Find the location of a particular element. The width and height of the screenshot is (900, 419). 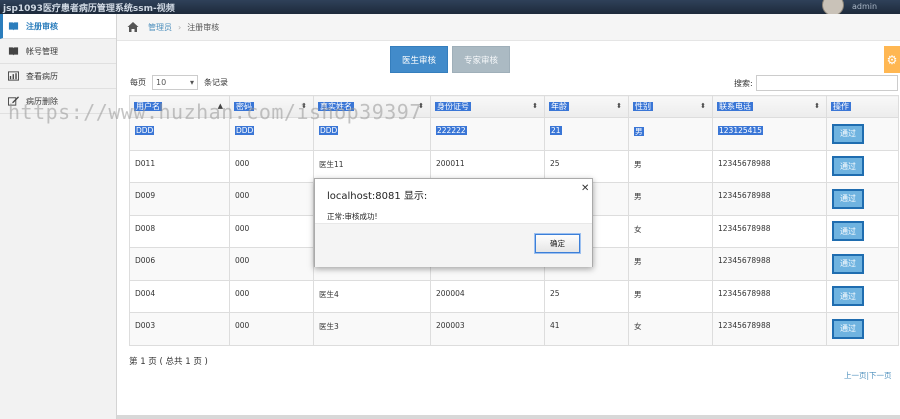

window-title: jsp1093医疗患者病历管理系统ssm-视频 is located at coordinates (89, 9).